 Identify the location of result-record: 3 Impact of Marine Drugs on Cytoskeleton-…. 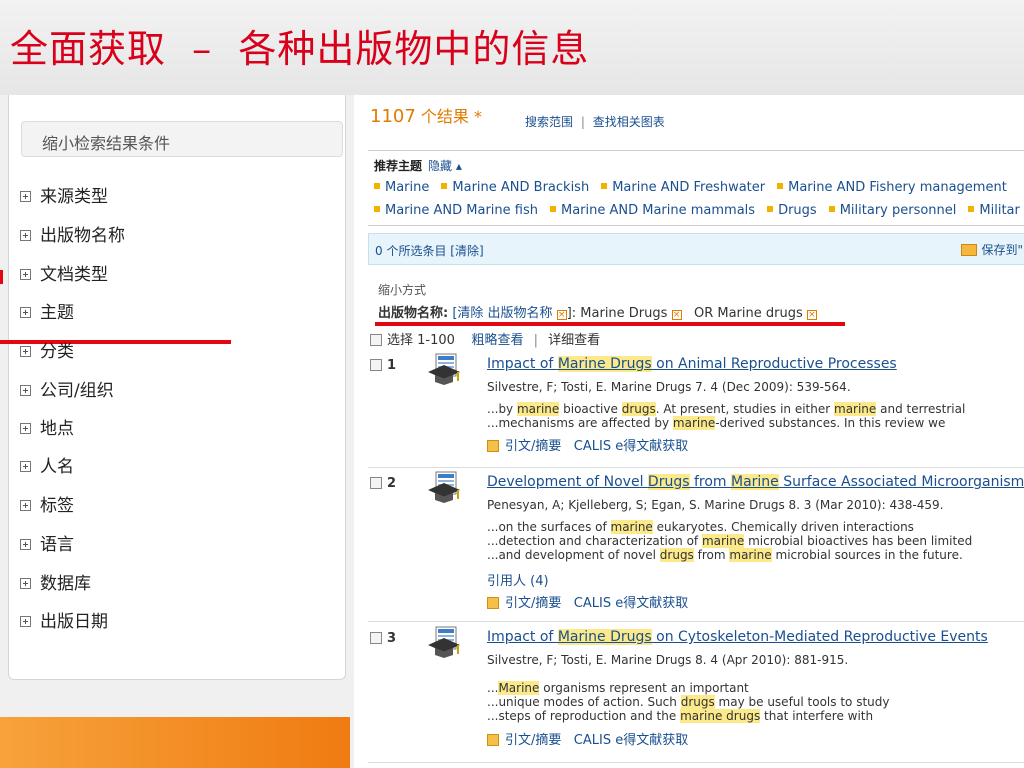
(696, 693).